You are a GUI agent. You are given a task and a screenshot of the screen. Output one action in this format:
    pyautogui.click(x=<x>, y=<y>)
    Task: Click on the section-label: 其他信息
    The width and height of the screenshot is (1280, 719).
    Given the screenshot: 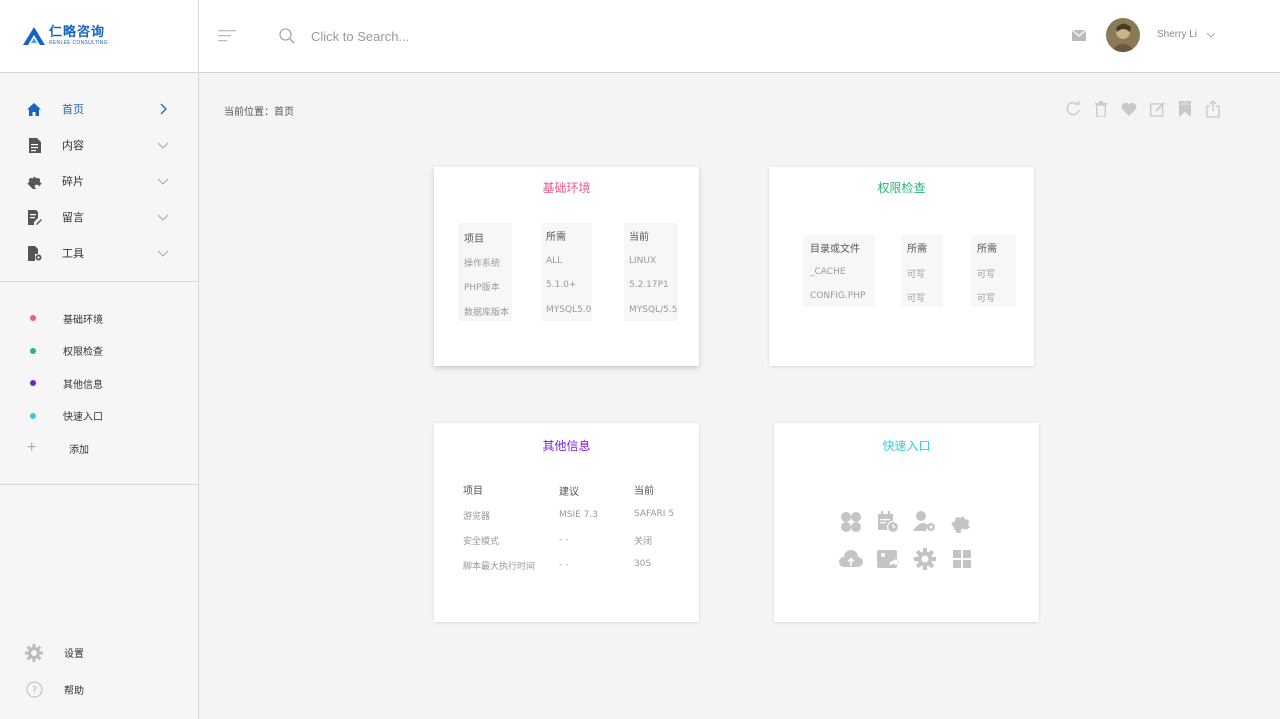 What is the action you would take?
    pyautogui.click(x=83, y=385)
    